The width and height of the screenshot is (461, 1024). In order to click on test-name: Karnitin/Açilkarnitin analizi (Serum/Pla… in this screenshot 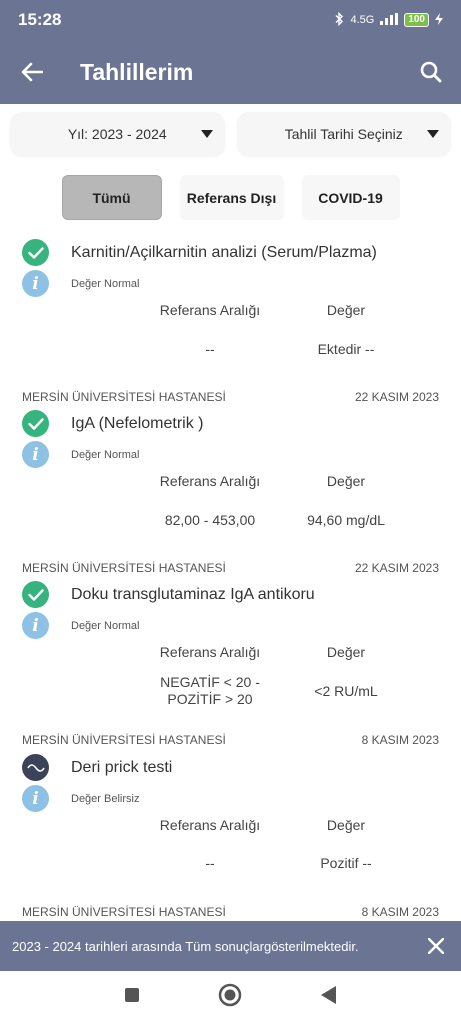, I will do `click(224, 252)`.